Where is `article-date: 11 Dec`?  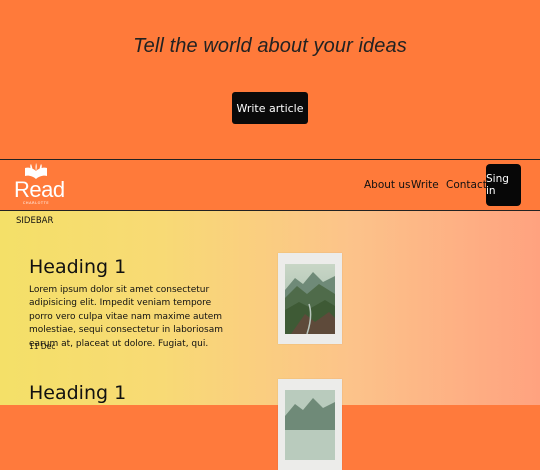 article-date: 11 Dec is located at coordinates (42, 346).